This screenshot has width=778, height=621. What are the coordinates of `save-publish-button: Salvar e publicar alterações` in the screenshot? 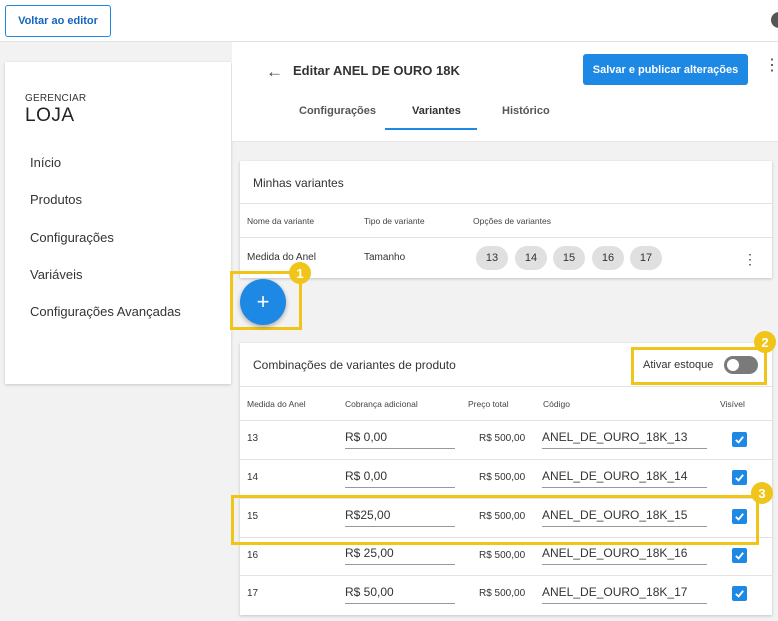 It's located at (665, 69).